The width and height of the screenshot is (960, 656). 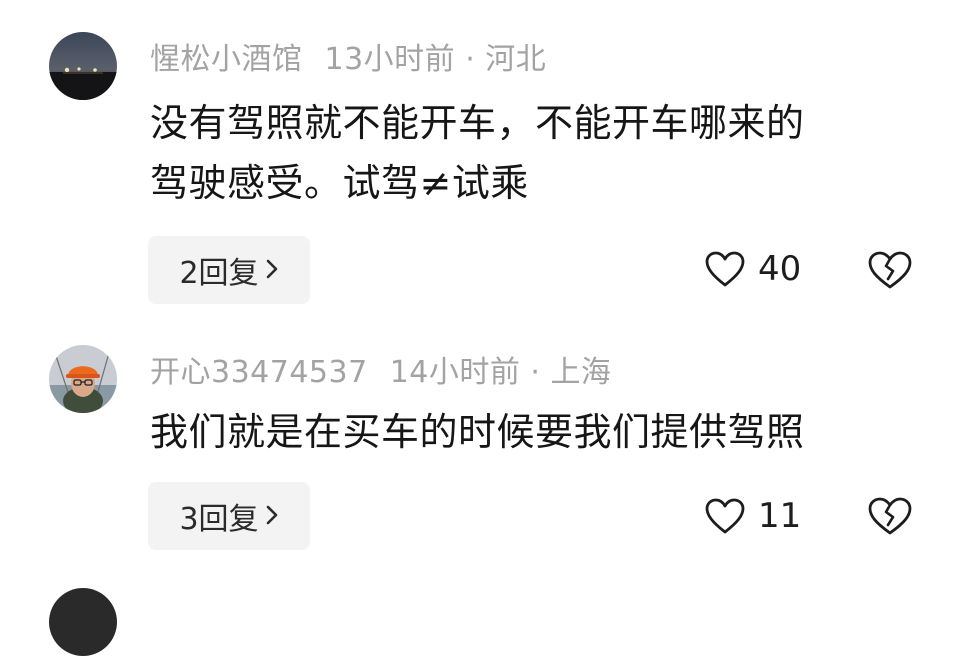 What do you see at coordinates (455, 372) in the screenshot?
I see `comment-time: 14小时前` at bounding box center [455, 372].